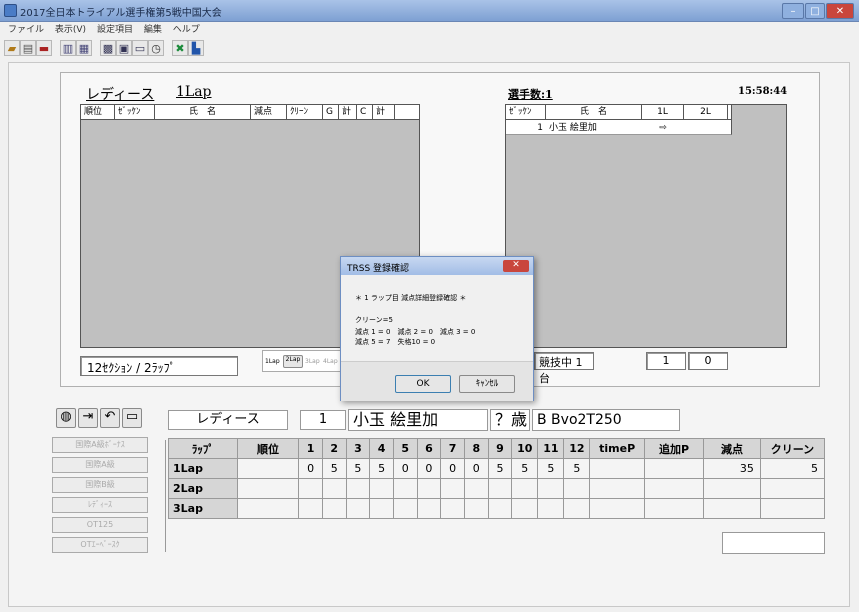 This screenshot has height=612, width=859. What do you see at coordinates (12, 48) in the screenshot?
I see `open-icon: ▰` at bounding box center [12, 48].